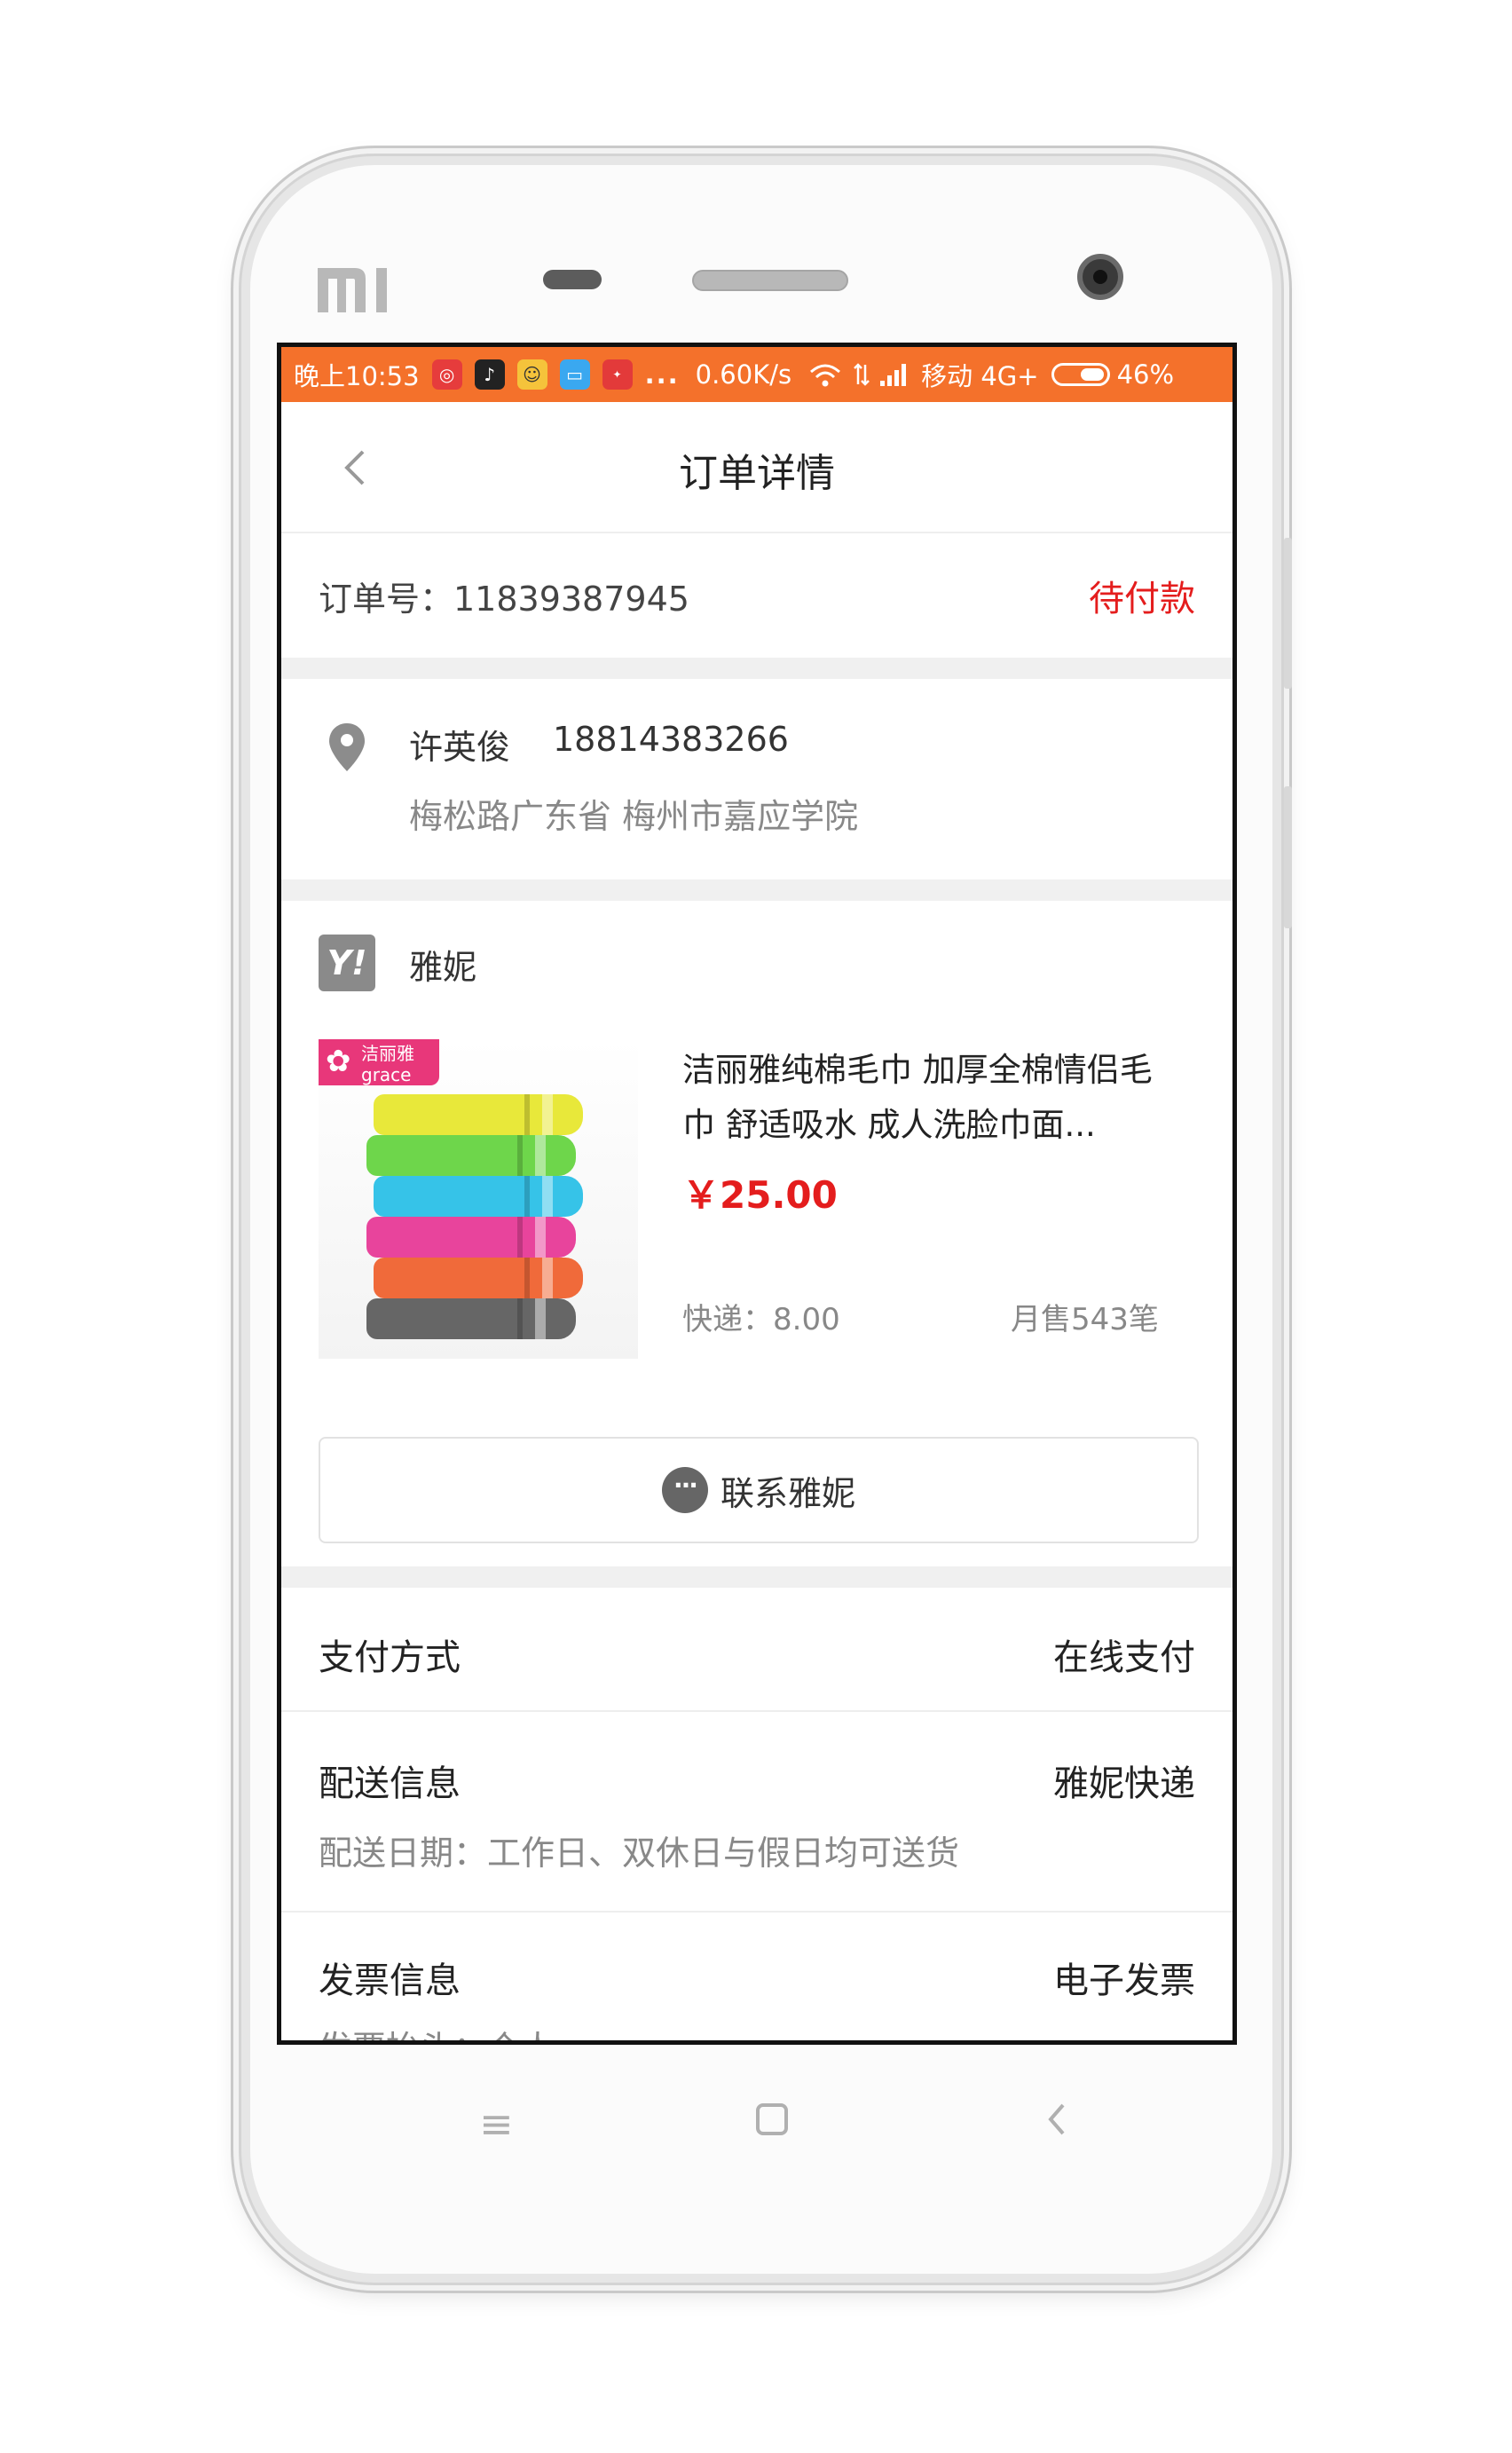 The height and width of the screenshot is (2453, 1512). Describe the element at coordinates (862, 374) in the screenshot. I see `data-transfer-icon` at that location.